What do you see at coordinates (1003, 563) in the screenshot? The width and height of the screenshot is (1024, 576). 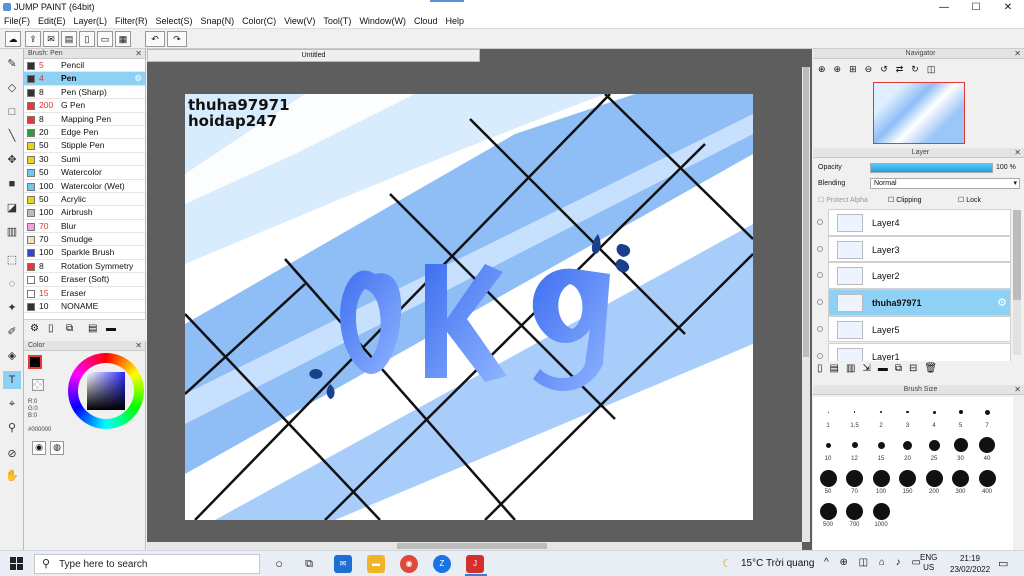 I see `notification-icon: ▭` at bounding box center [1003, 563].